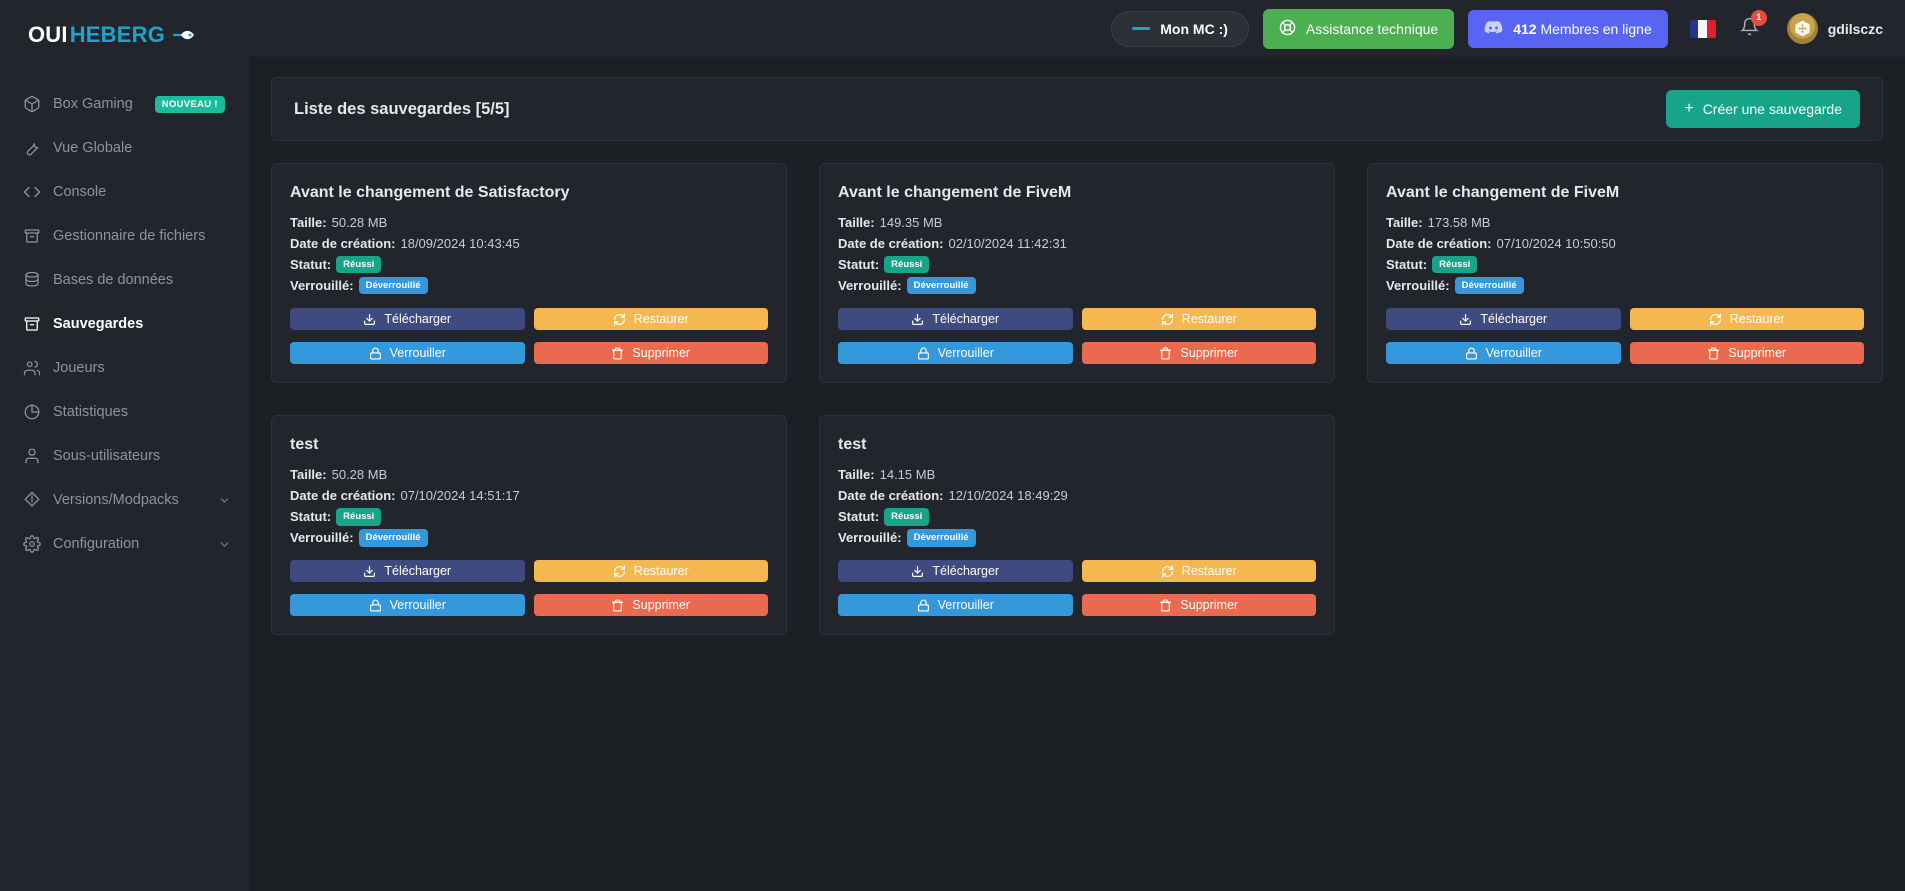 The image size is (1905, 891). What do you see at coordinates (1753, 25) in the screenshot?
I see `notifications-button: 1` at bounding box center [1753, 25].